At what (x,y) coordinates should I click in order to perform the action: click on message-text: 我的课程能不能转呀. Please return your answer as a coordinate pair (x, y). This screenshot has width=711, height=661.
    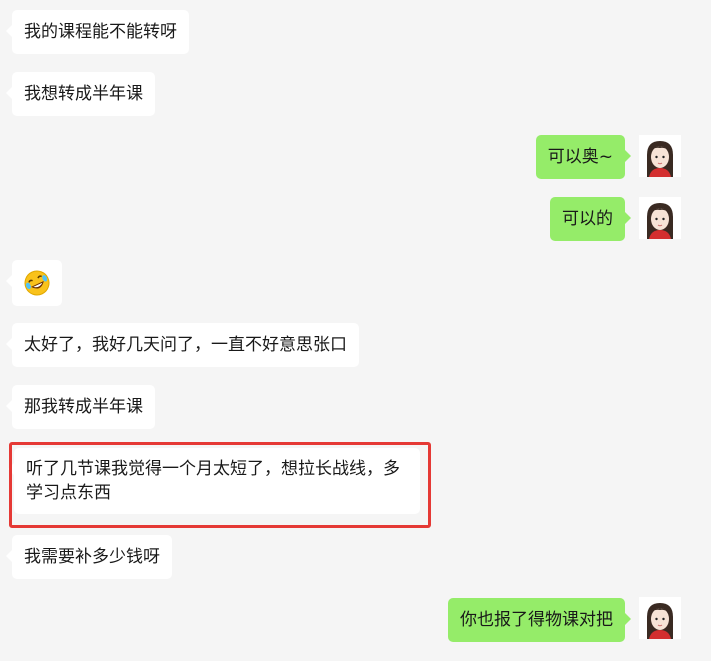
    Looking at the image, I should click on (100, 32).